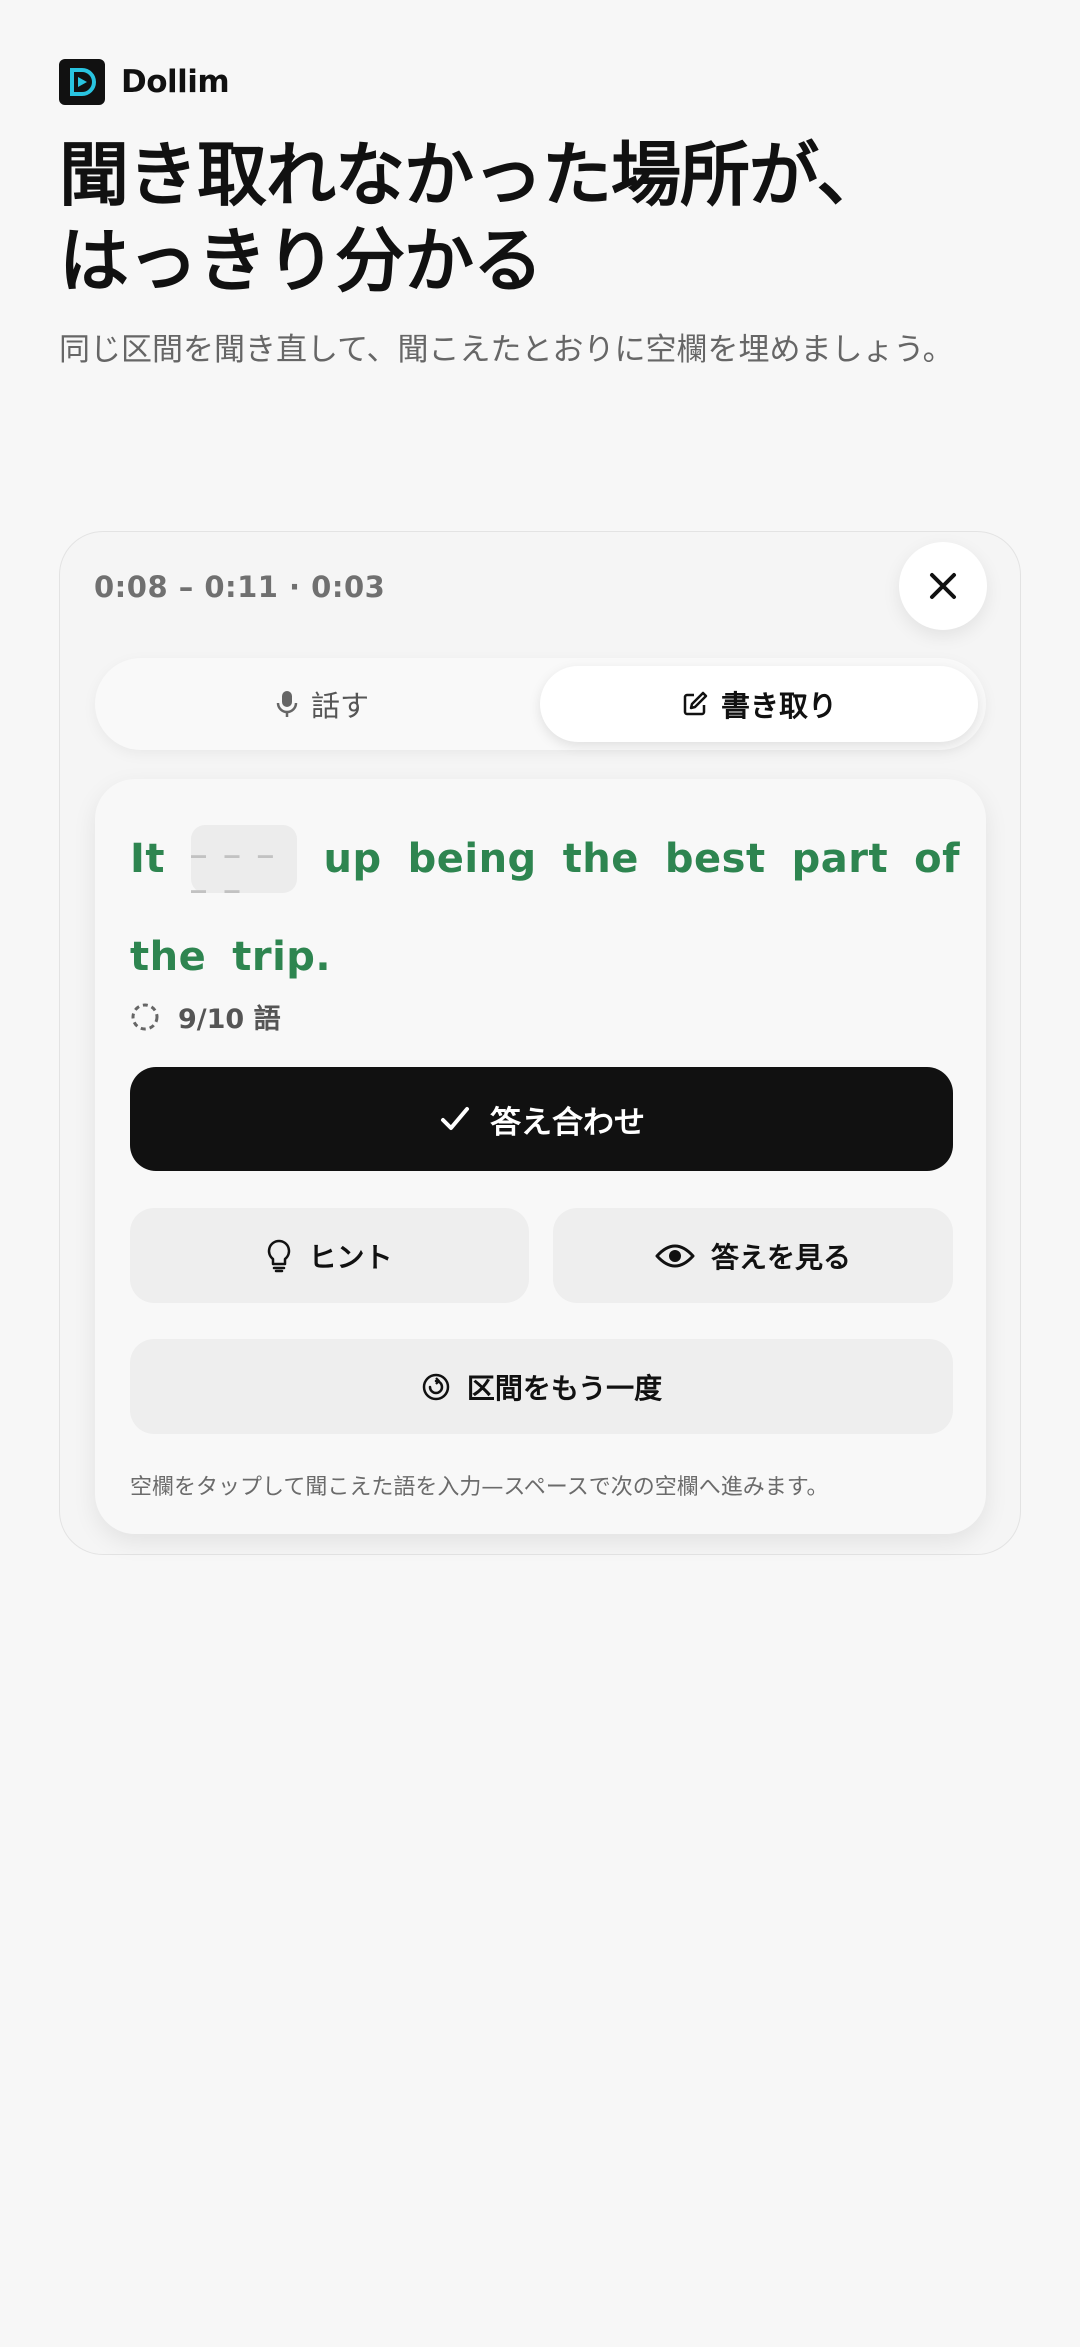 The image size is (1080, 2347). I want to click on word: best, so click(715, 859).